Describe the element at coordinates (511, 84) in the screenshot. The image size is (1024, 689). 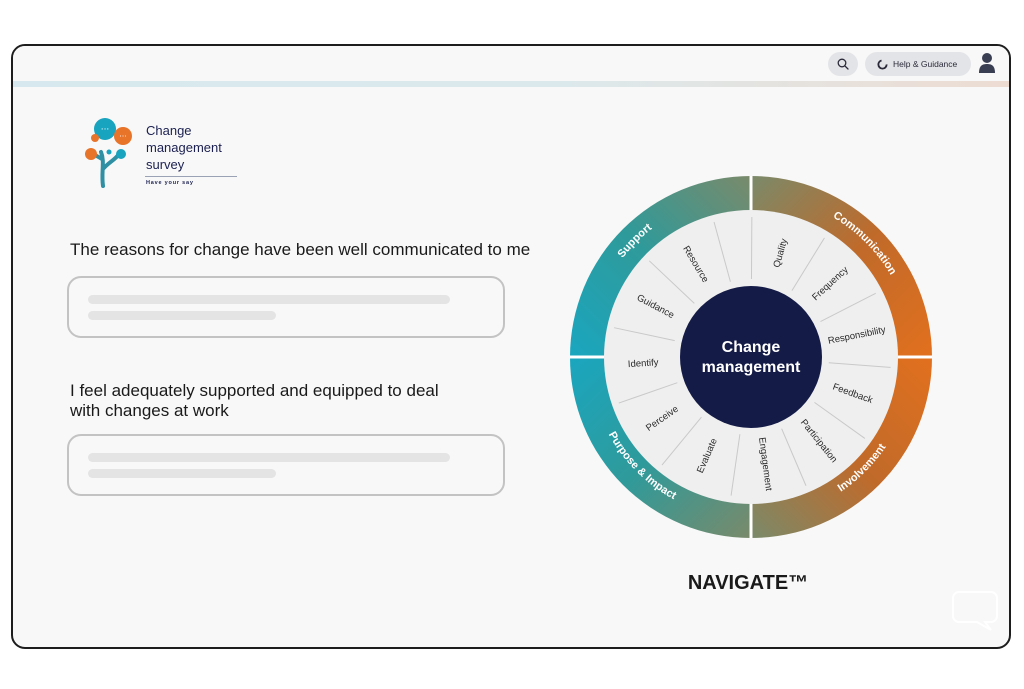
I see `header-divider` at that location.